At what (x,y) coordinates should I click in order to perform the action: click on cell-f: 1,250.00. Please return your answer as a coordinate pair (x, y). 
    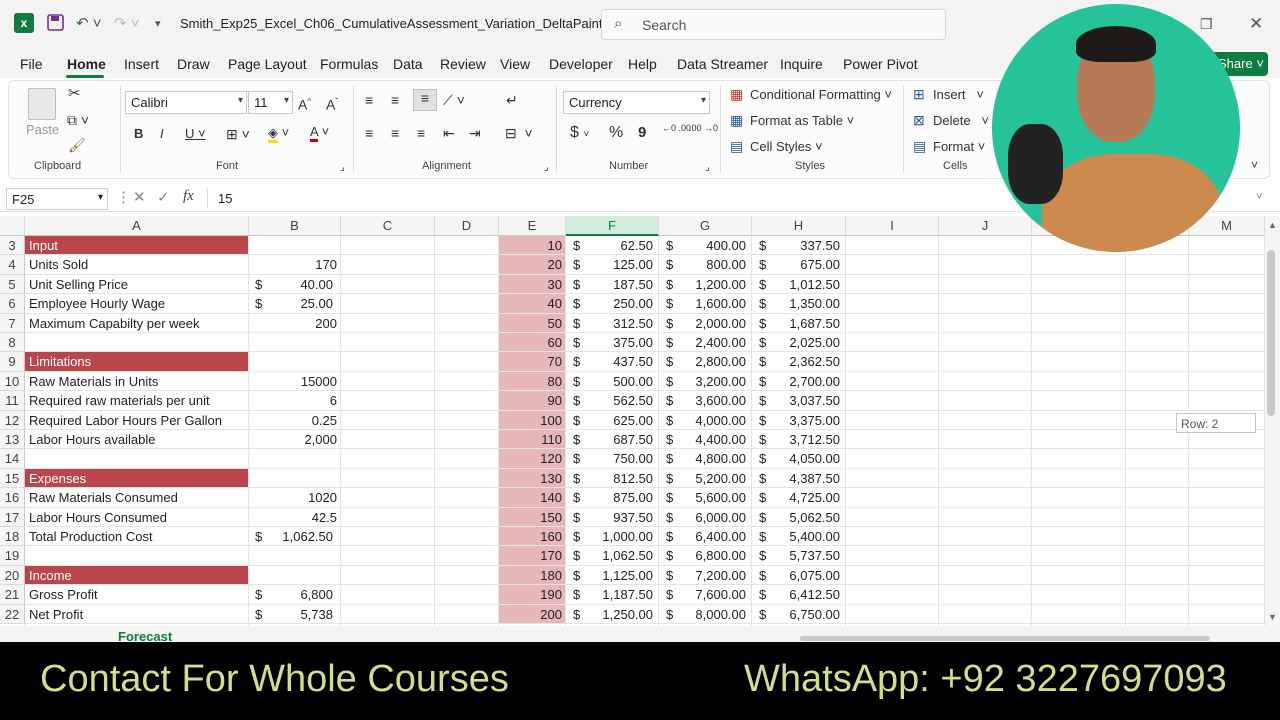
    Looking at the image, I should click on (609, 614).